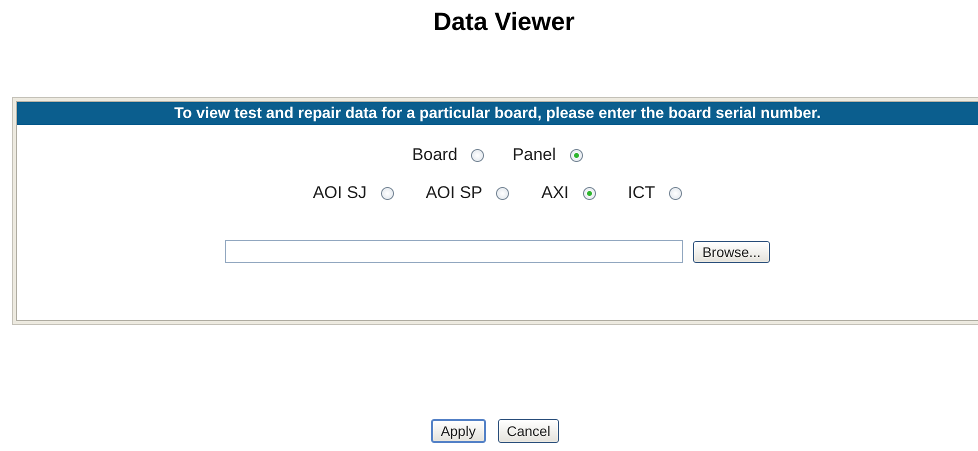  Describe the element at coordinates (435, 155) in the screenshot. I see `option-label: Board` at that location.